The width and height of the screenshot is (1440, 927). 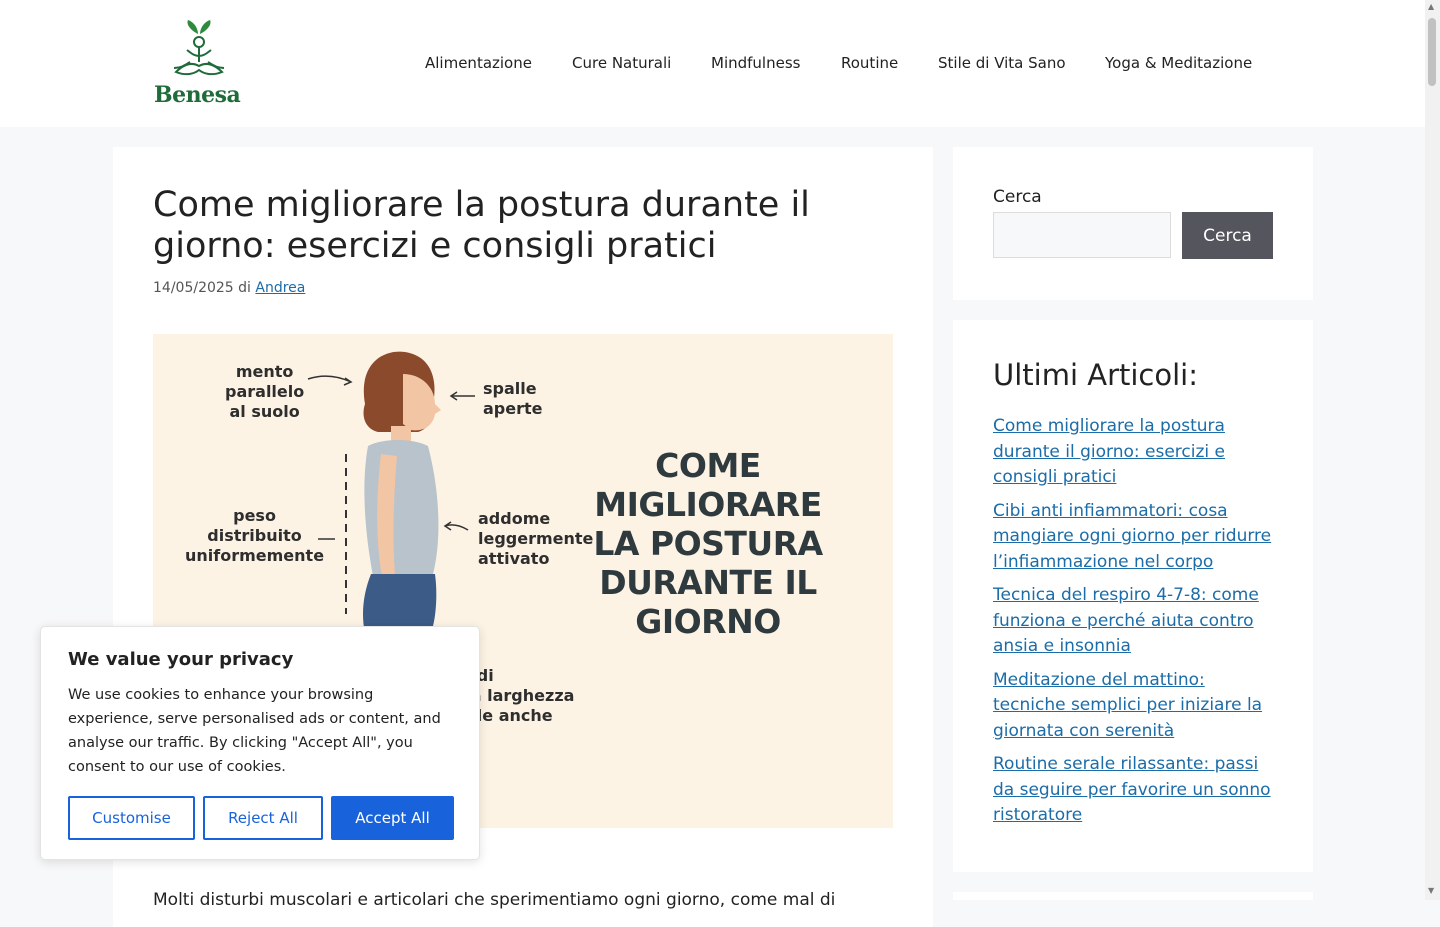 What do you see at coordinates (869, 63) in the screenshot?
I see `nav-item-routine: Routine` at bounding box center [869, 63].